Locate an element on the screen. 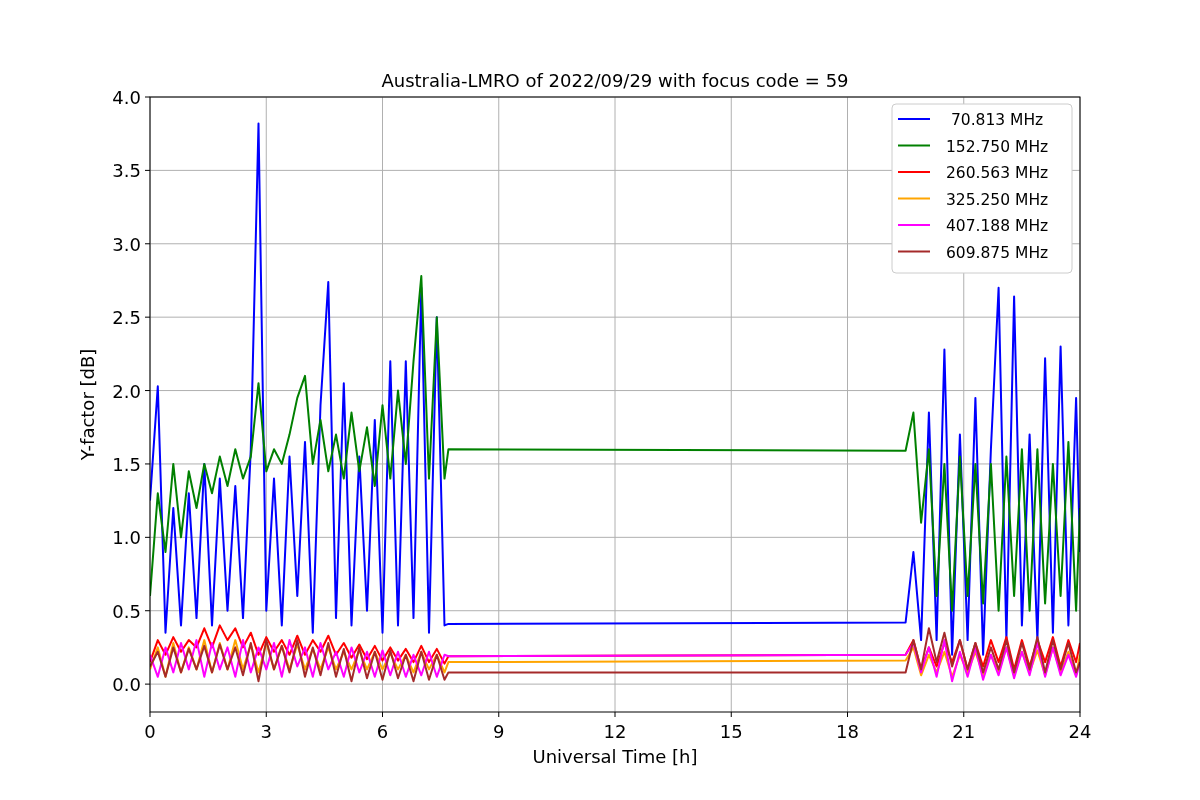 The image size is (1200, 800). tick-label: 2.0 is located at coordinates (126, 391).